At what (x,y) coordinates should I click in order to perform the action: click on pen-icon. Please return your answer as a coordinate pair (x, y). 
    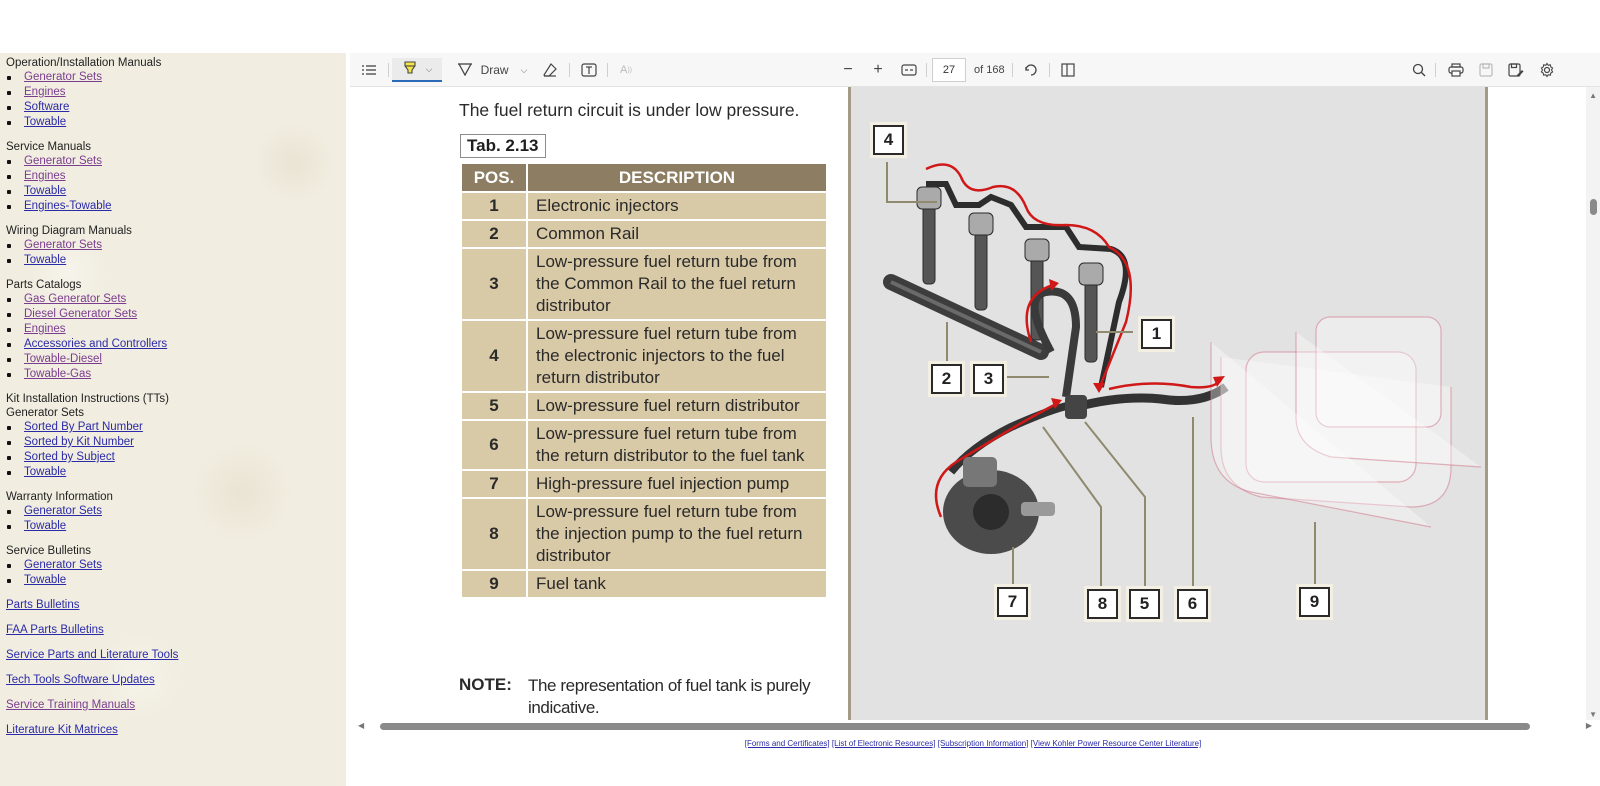
    Looking at the image, I should click on (465, 70).